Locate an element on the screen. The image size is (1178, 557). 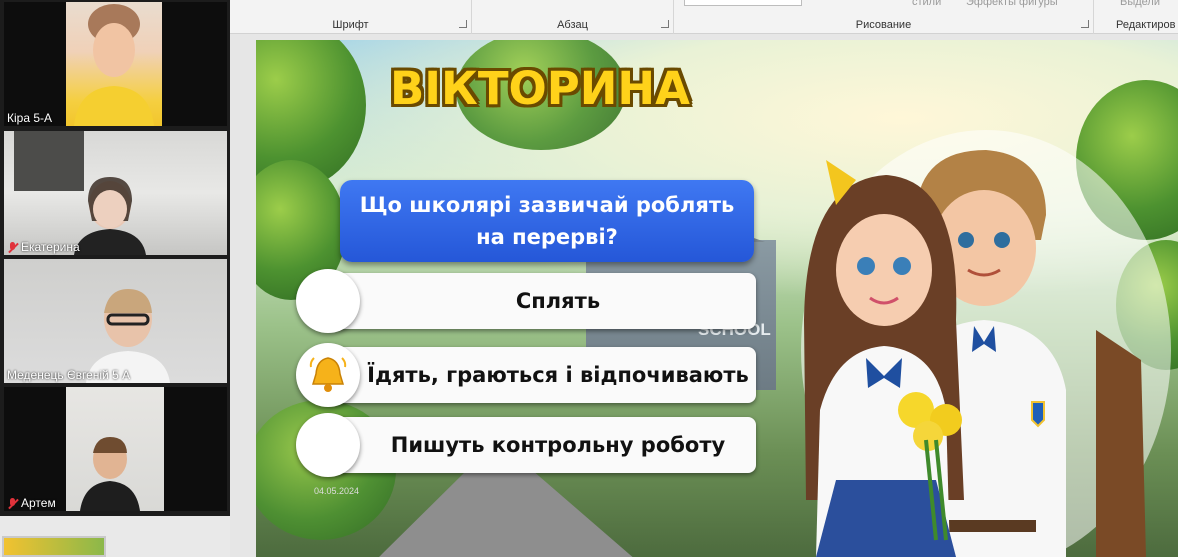
ribbon-group-label: Абзац is located at coordinates (572, 25).